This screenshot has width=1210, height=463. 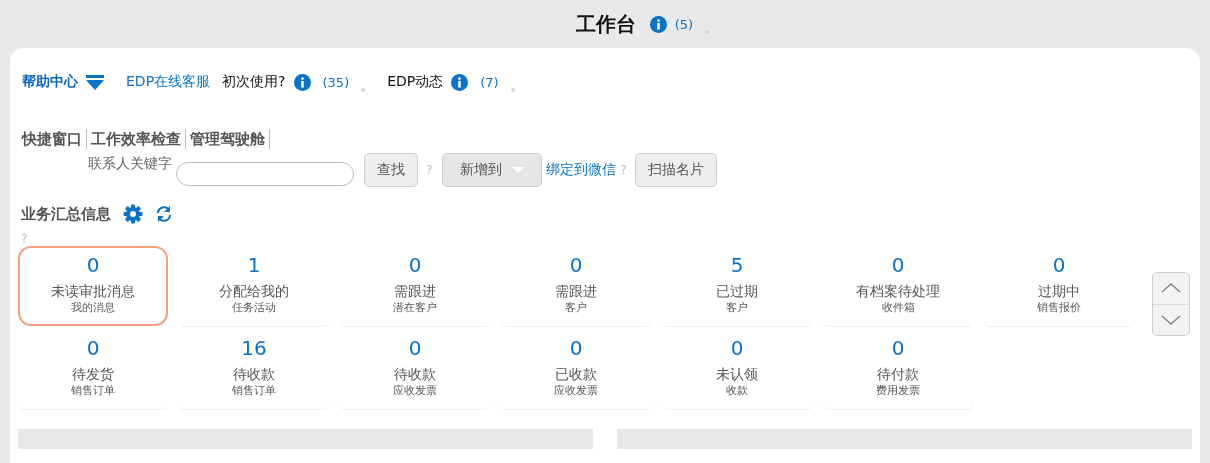 I want to click on stat-sublabel: 潜在客户, so click(x=415, y=307).